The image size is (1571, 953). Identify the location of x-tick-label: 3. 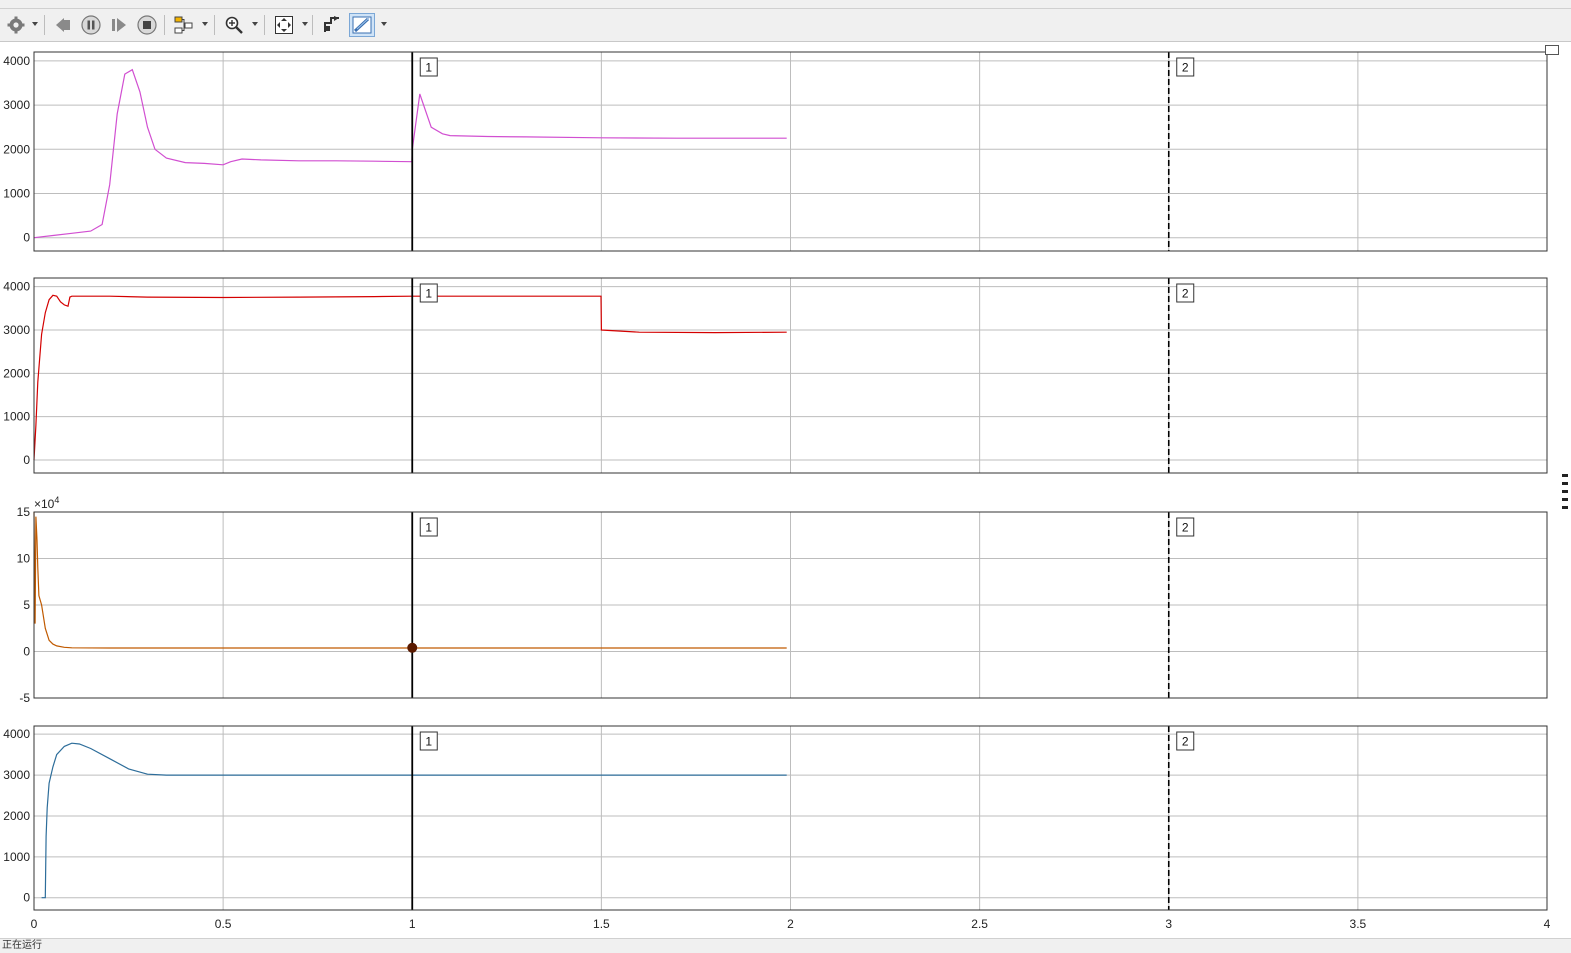
(1168, 924).